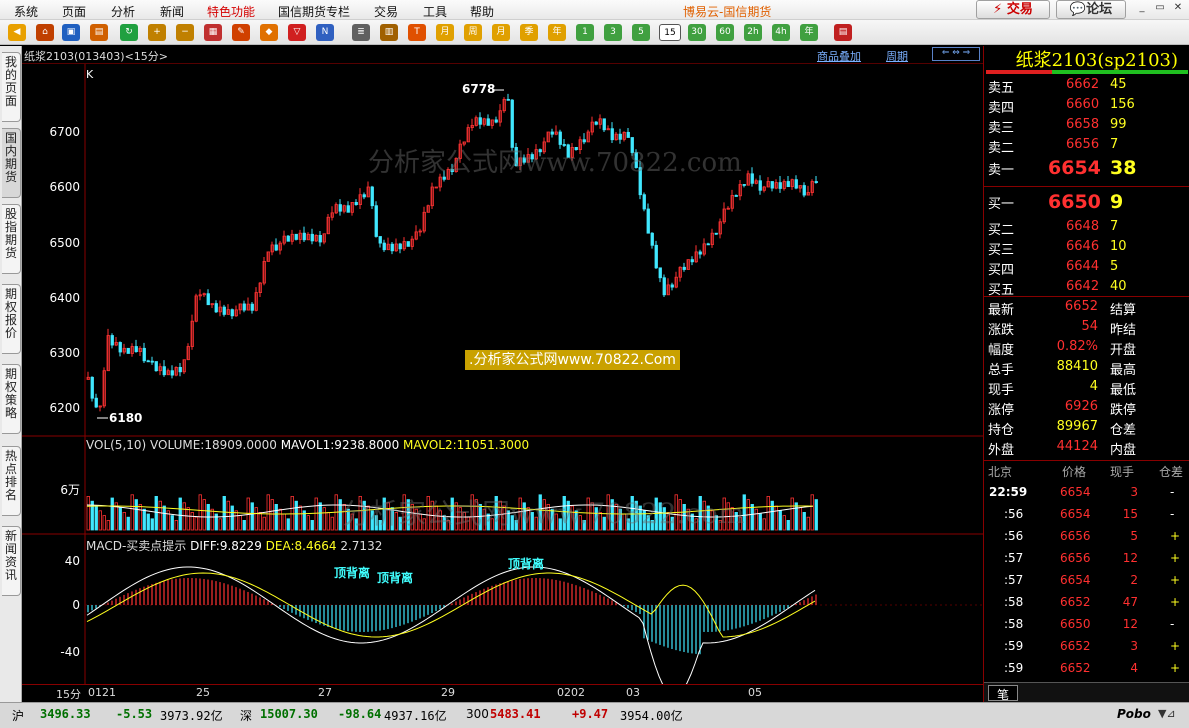 The width and height of the screenshot is (1189, 728). What do you see at coordinates (11, 163) in the screenshot?
I see `sidebar-tab-domestic-futures: 国内期货` at bounding box center [11, 163].